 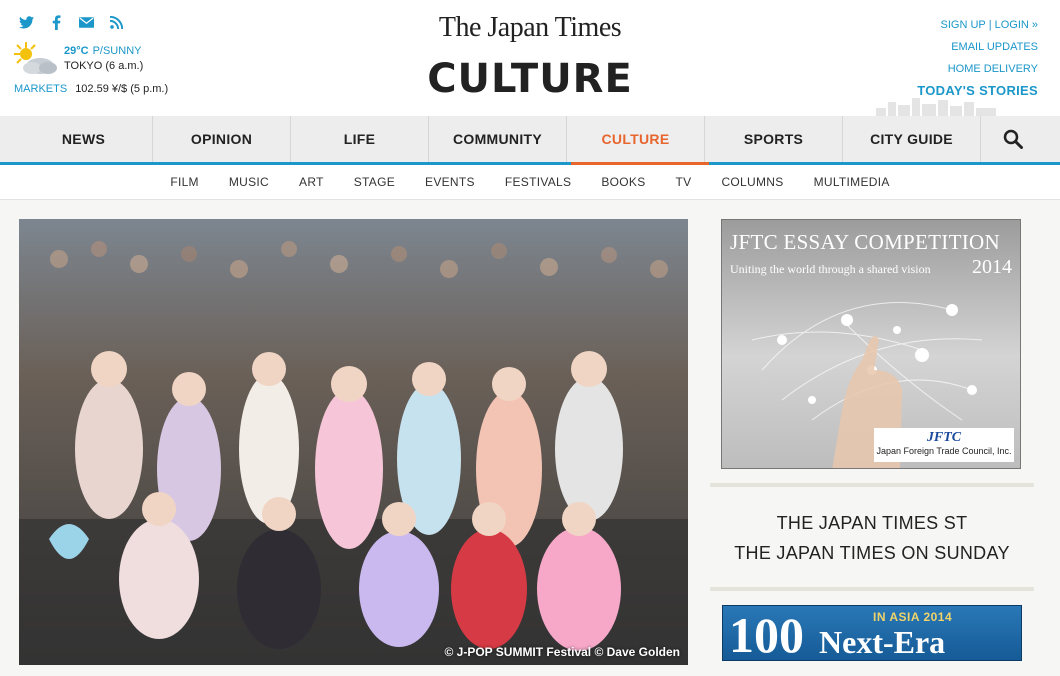 What do you see at coordinates (498, 139) in the screenshot?
I see `nav-community: COMMUNITY` at bounding box center [498, 139].